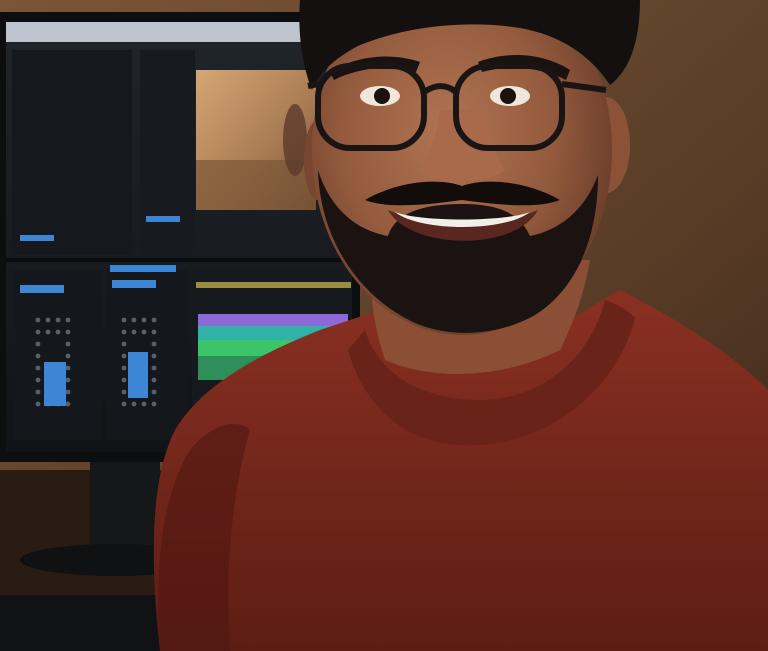  I want to click on panel-divider, so click(179, 260).